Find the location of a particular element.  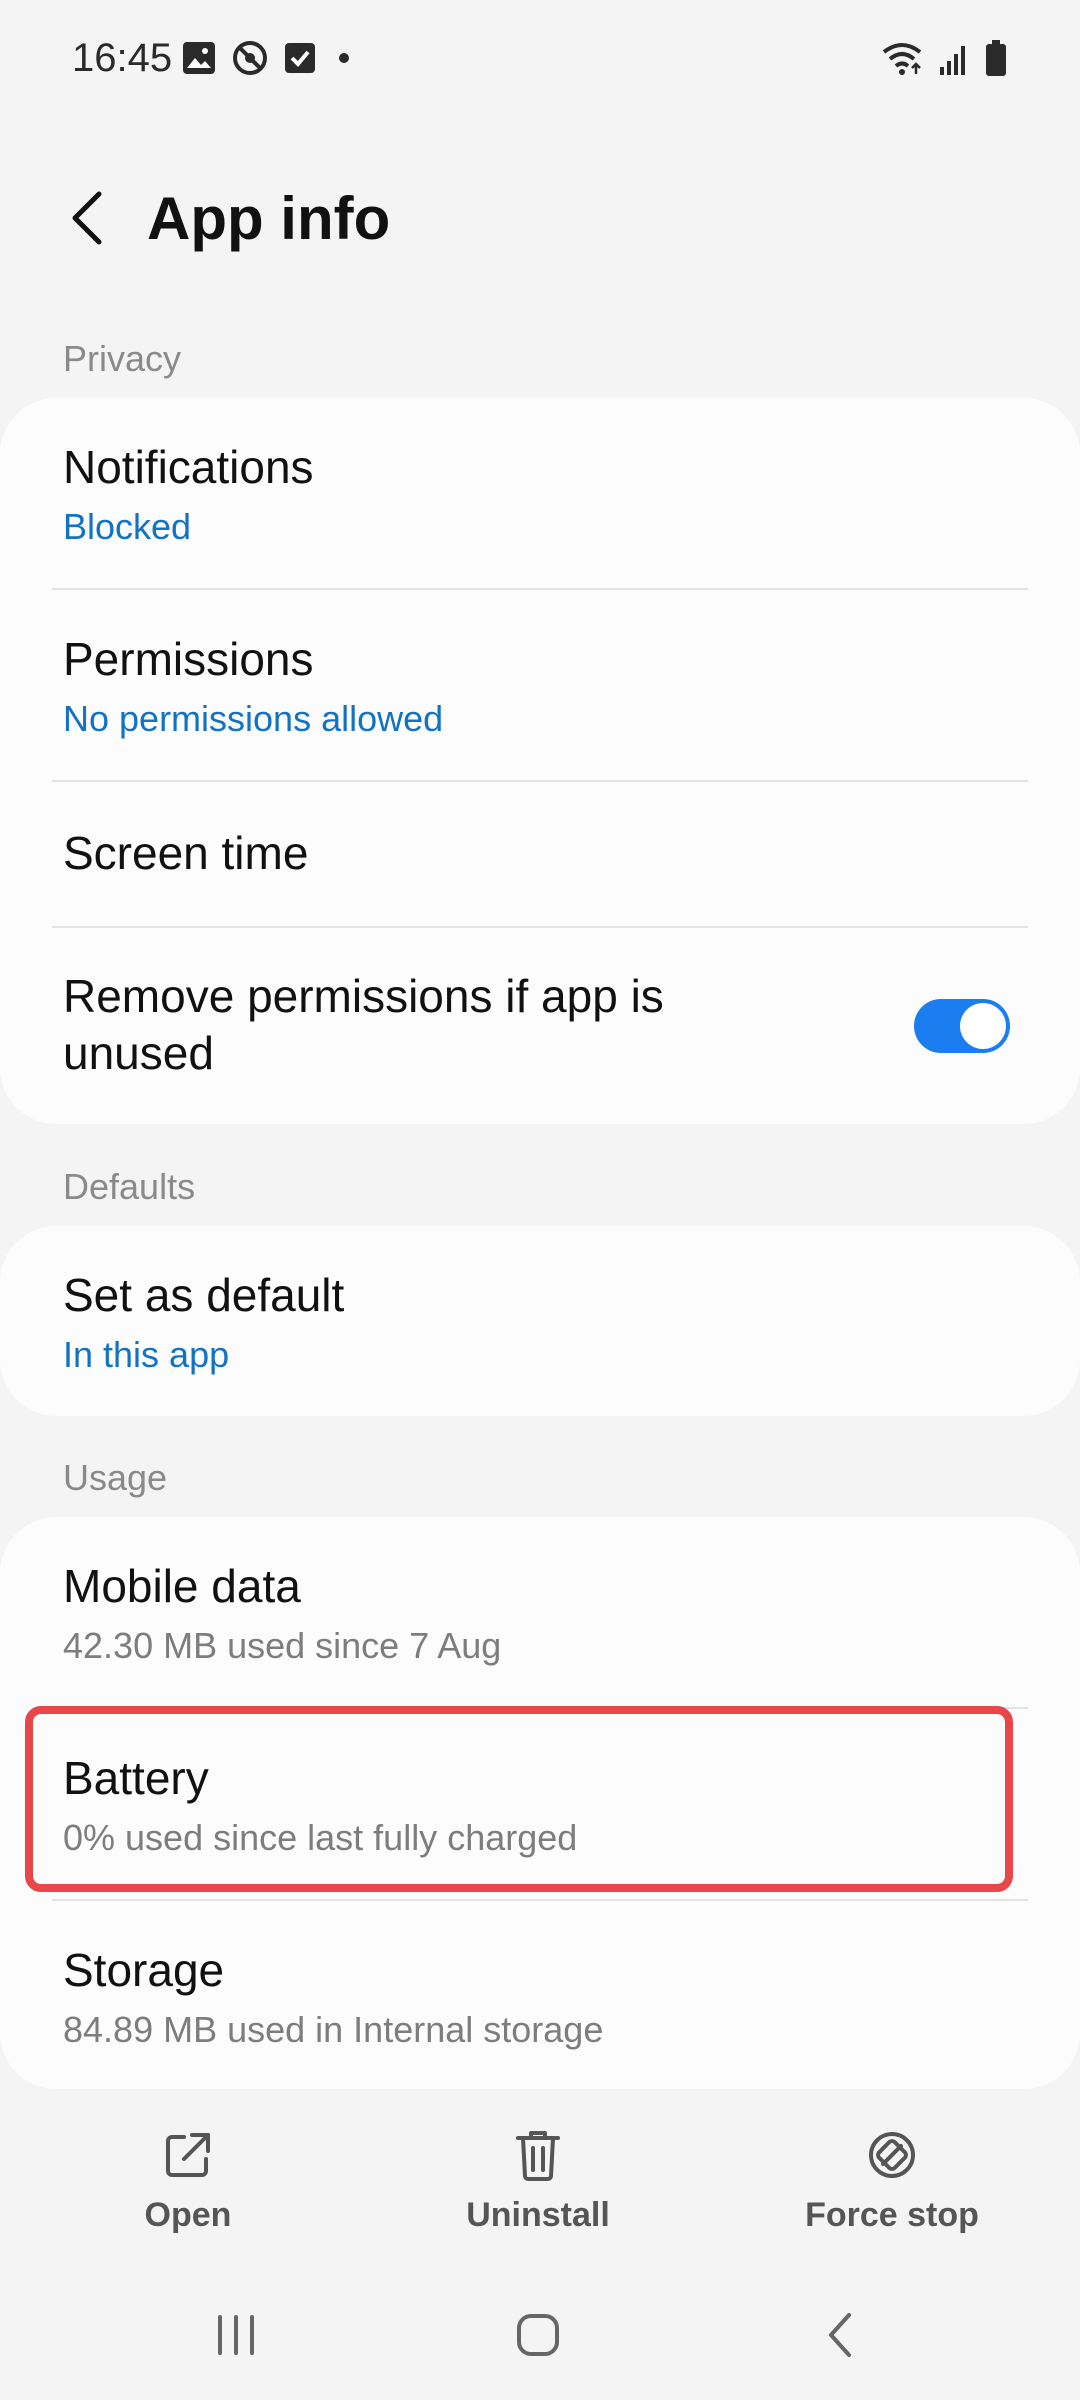

bottom-action-bar: Open Uninstall Force stop is located at coordinates (540, 2185).